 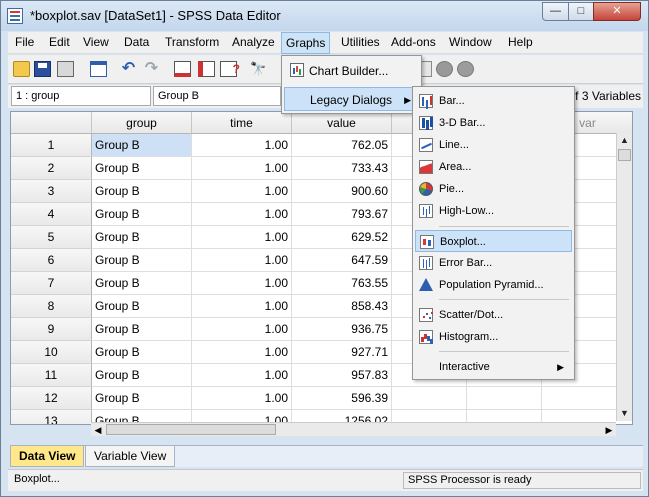 What do you see at coordinates (609, 430) in the screenshot?
I see `scroll-right-arrow-icon: ▶` at bounding box center [609, 430].